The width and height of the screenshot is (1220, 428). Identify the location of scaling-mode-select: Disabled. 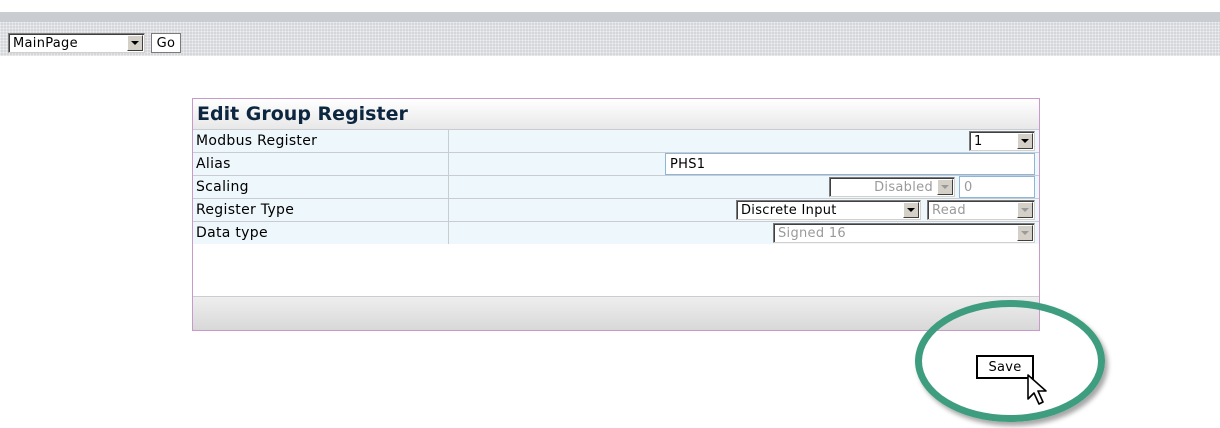
(892, 187).